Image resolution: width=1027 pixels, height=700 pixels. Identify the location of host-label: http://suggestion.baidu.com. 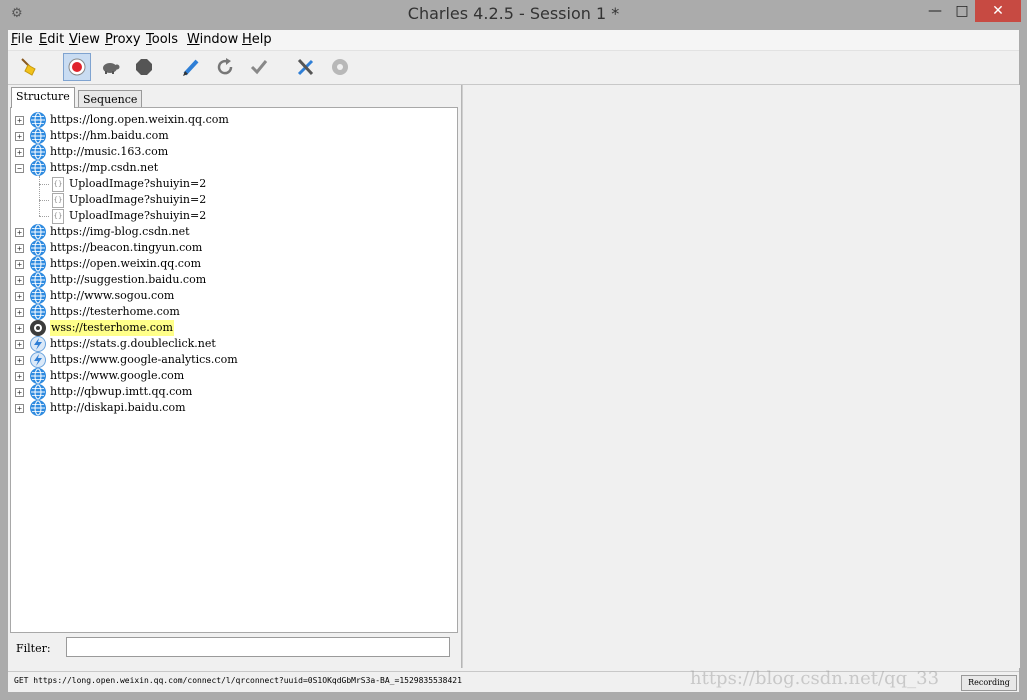
(128, 279).